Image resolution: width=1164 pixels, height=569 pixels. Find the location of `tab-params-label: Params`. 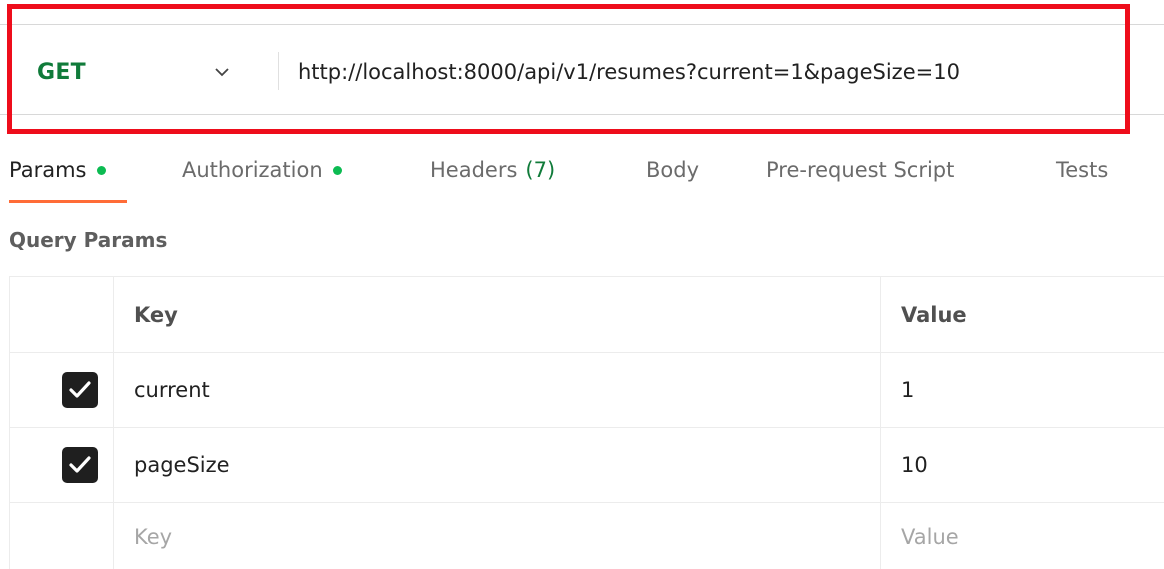

tab-params-label: Params is located at coordinates (48, 170).